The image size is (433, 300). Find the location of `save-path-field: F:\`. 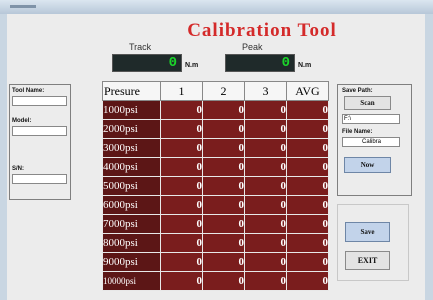

save-path-field: F:\ is located at coordinates (371, 119).